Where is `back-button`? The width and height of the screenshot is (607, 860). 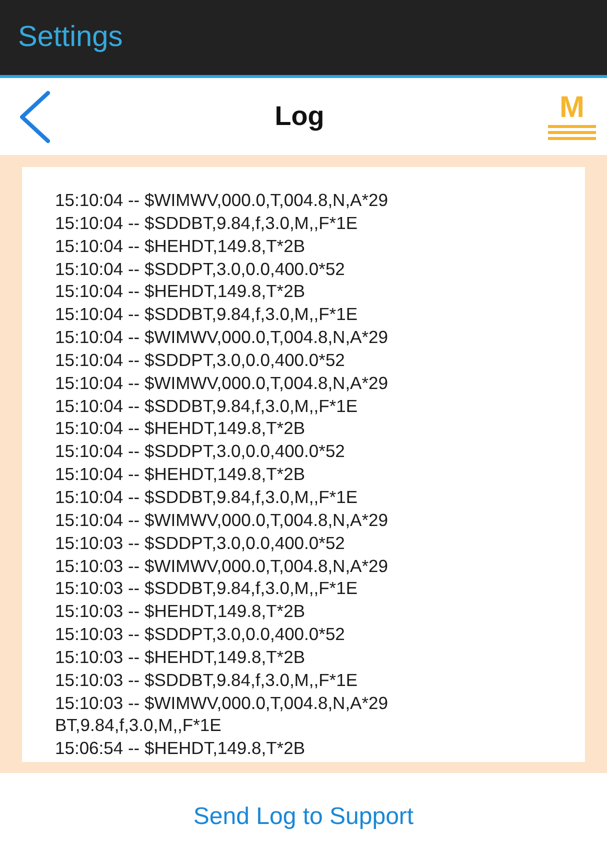 back-button is located at coordinates (35, 117).